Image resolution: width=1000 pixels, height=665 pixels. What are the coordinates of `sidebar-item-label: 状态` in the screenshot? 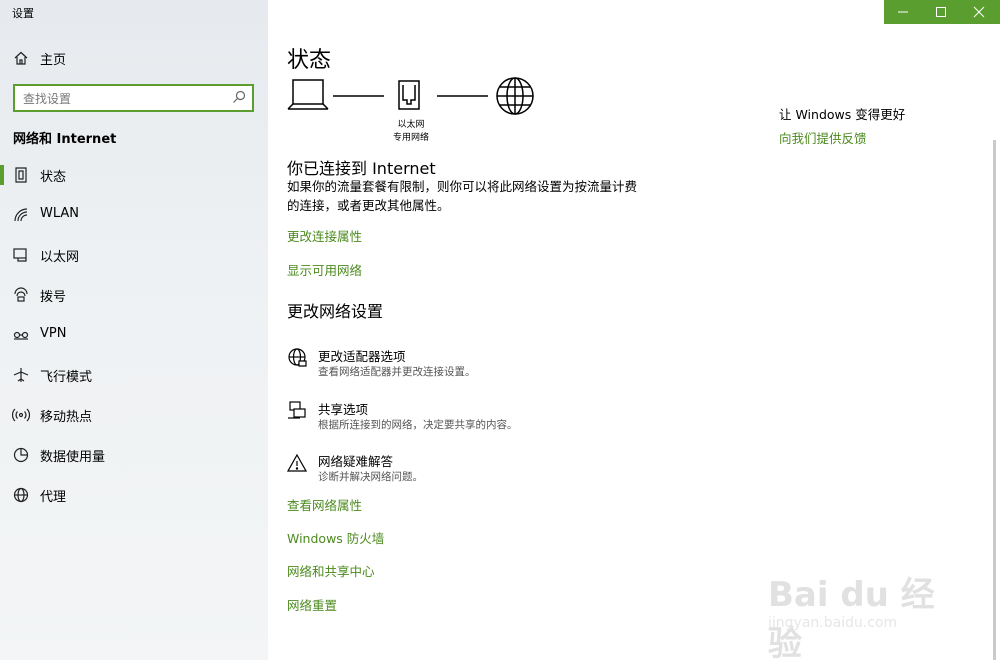 It's located at (53, 177).